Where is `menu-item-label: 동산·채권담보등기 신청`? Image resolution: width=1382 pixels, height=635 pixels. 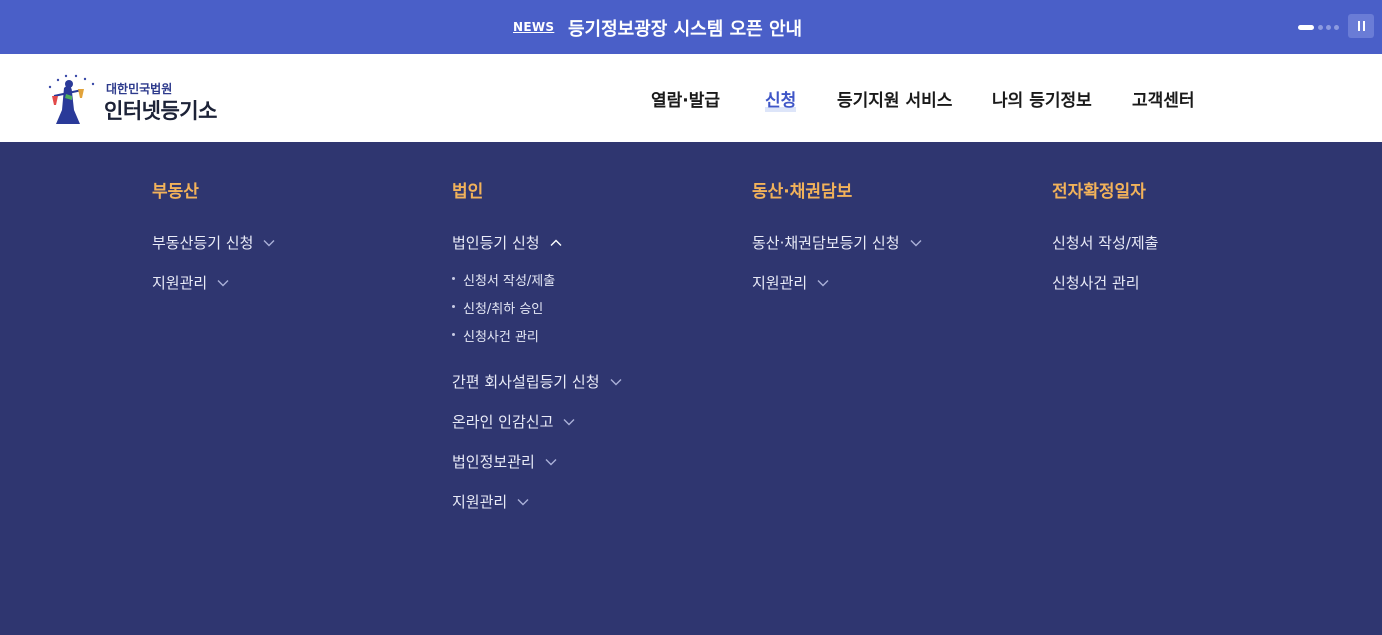 menu-item-label: 동산·채권담보등기 신청 is located at coordinates (826, 243).